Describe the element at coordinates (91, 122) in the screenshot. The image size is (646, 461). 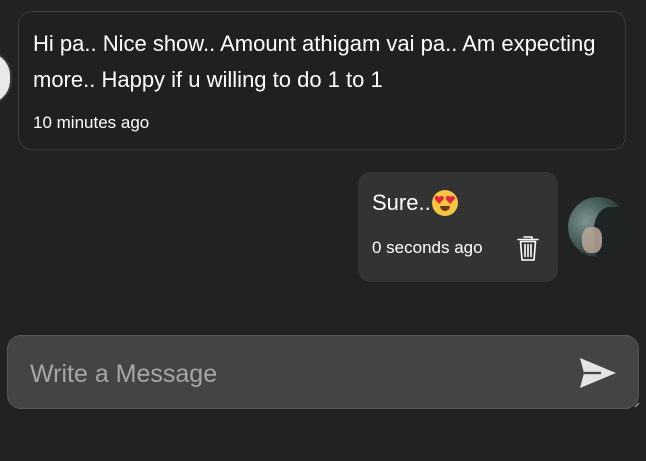
I see `incoming-message-time: 10 minutes ago` at that location.